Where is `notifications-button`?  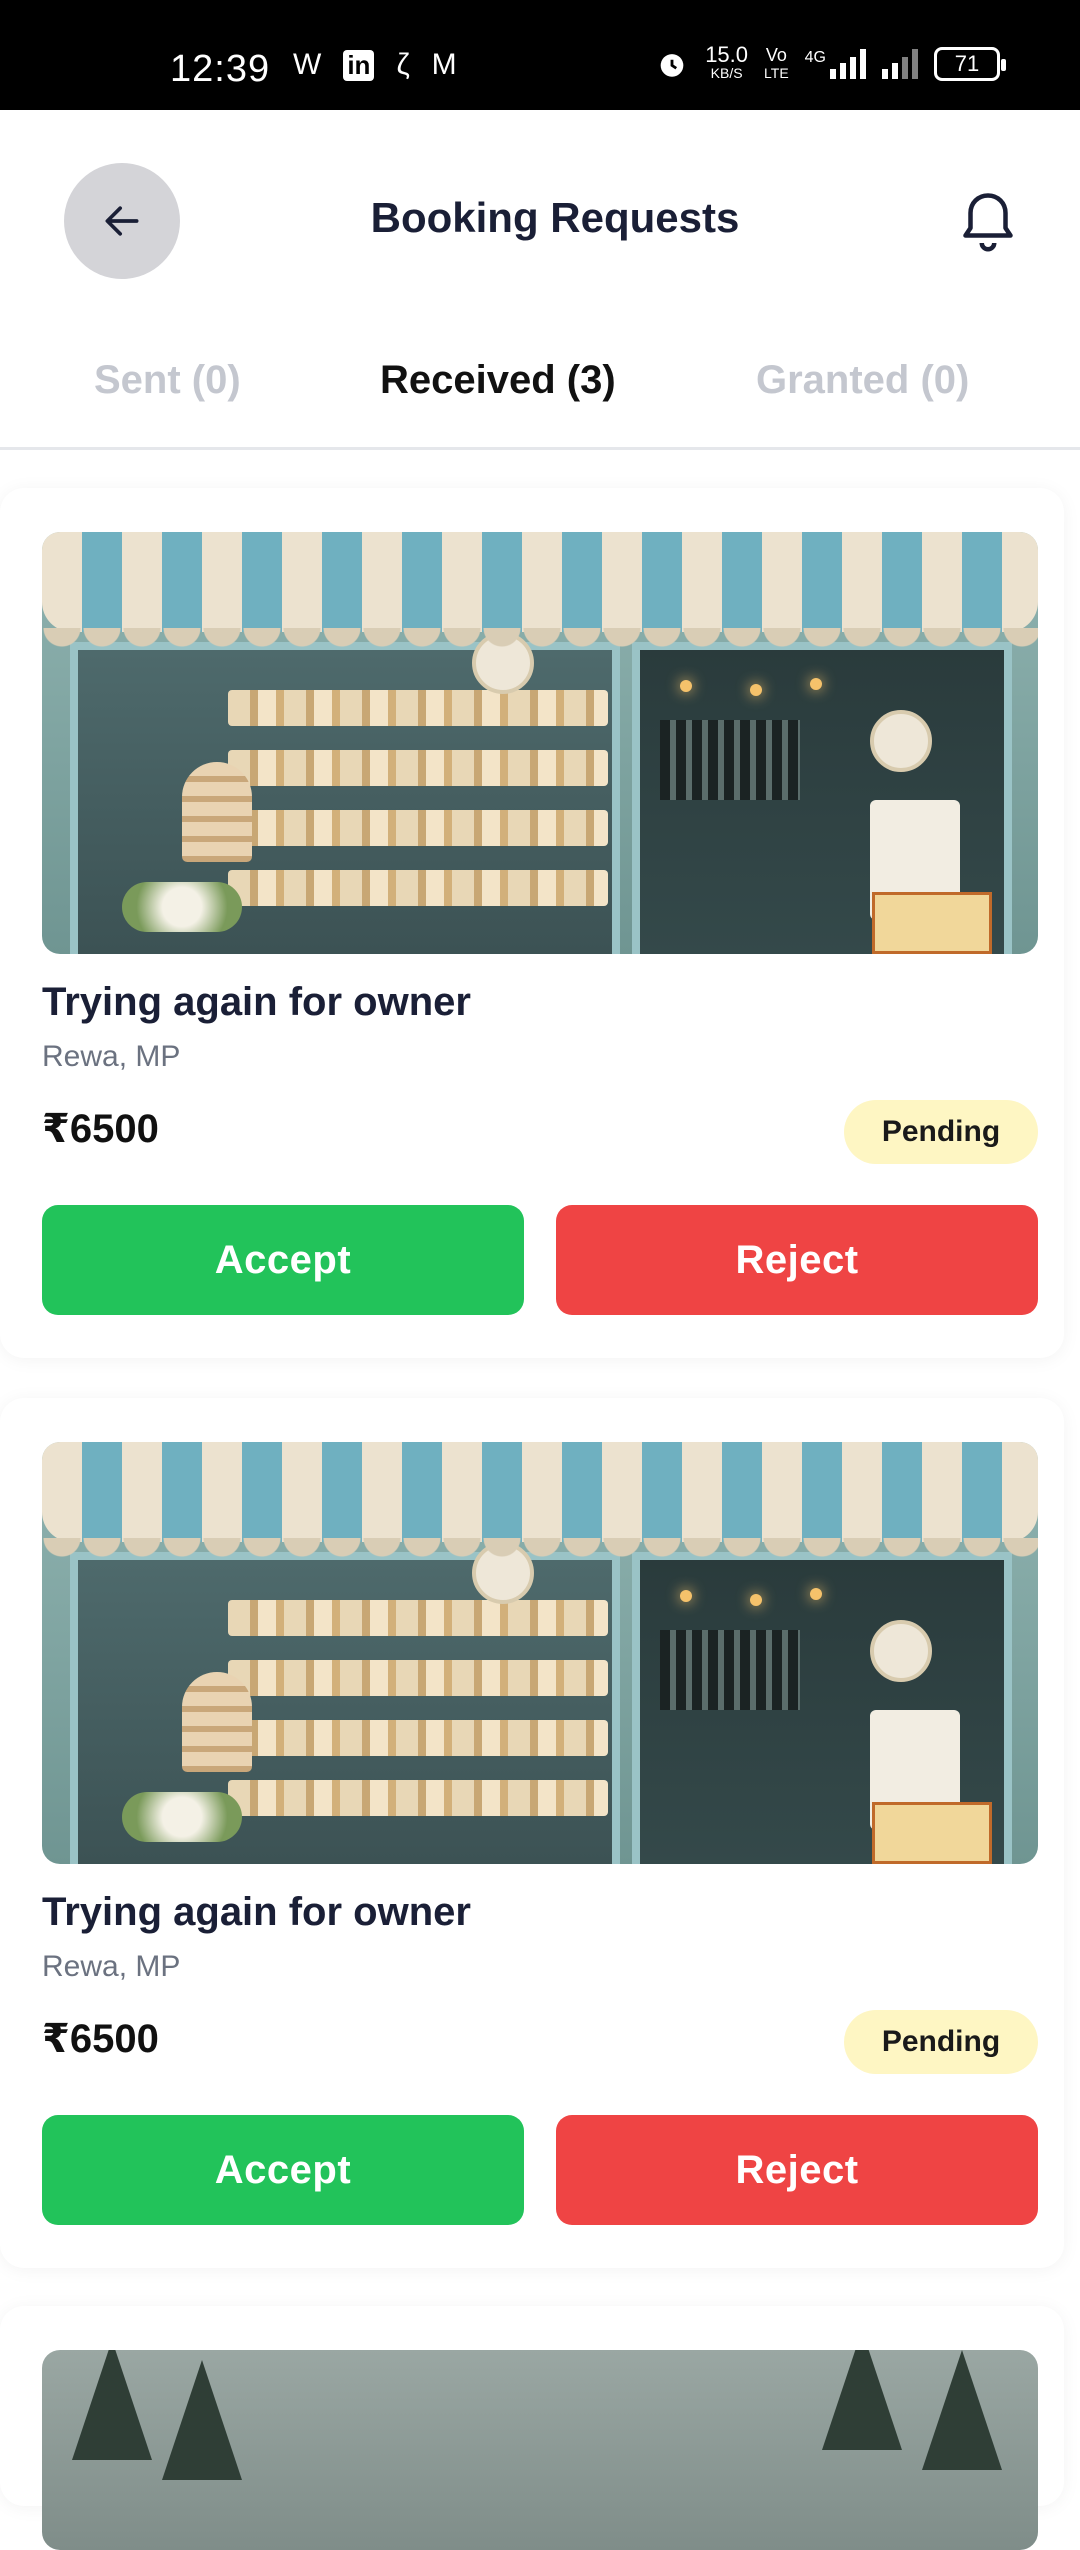
notifications-button is located at coordinates (988, 223).